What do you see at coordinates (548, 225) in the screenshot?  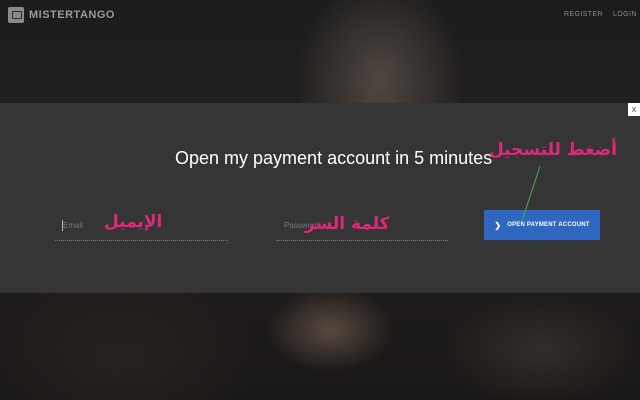 I see `cta-label: OPEN PAYMENT ACCOUNT` at bounding box center [548, 225].